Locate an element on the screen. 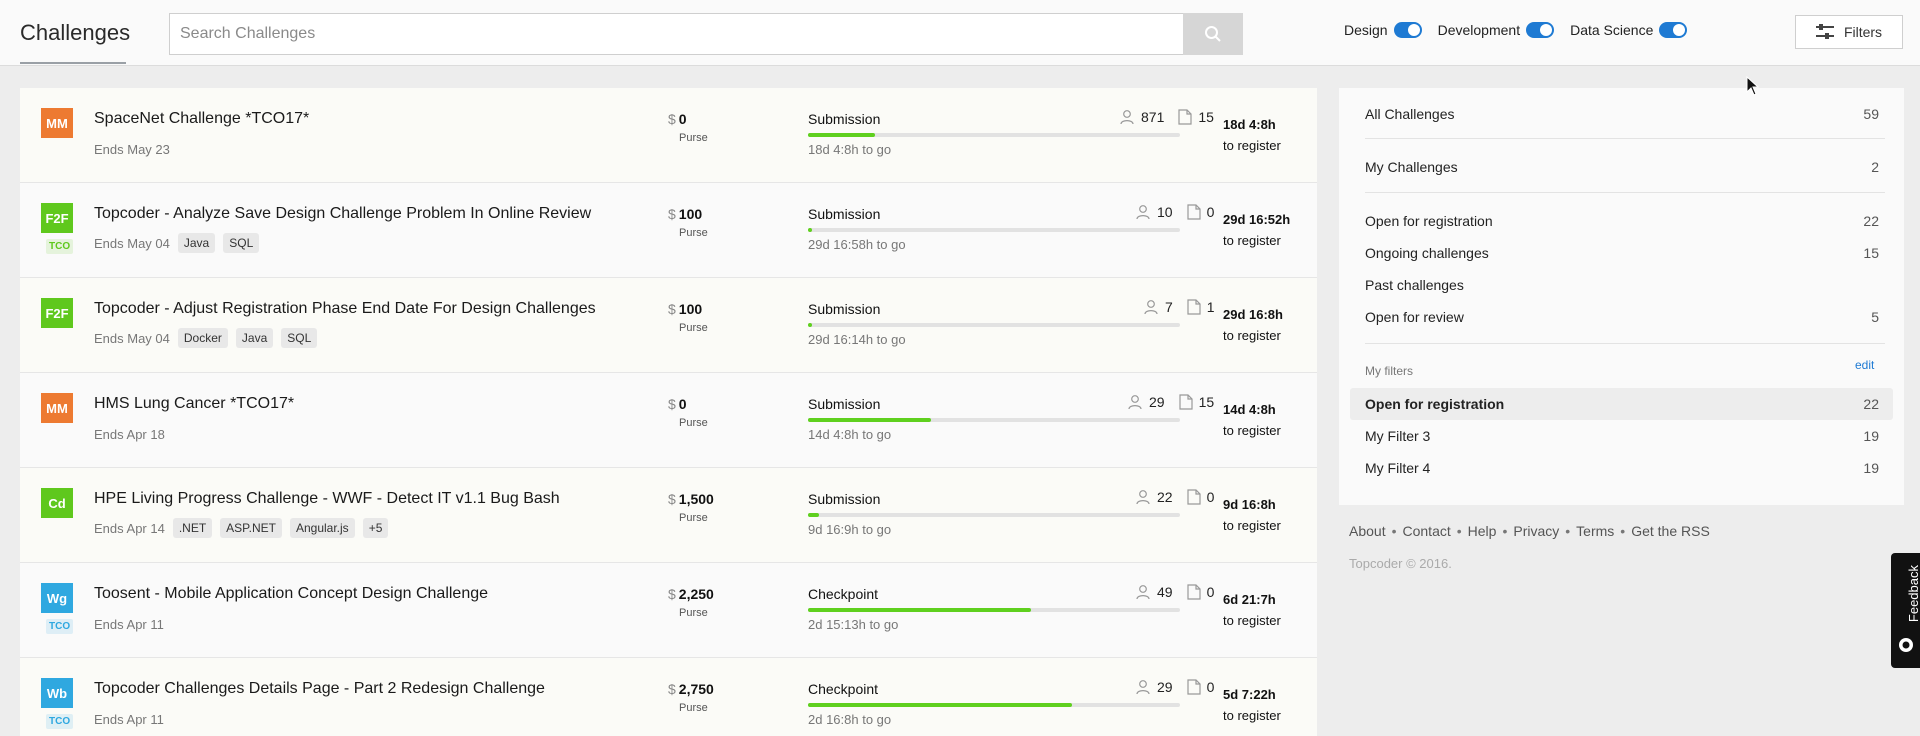  toggle-design: Design is located at coordinates (1383, 30).